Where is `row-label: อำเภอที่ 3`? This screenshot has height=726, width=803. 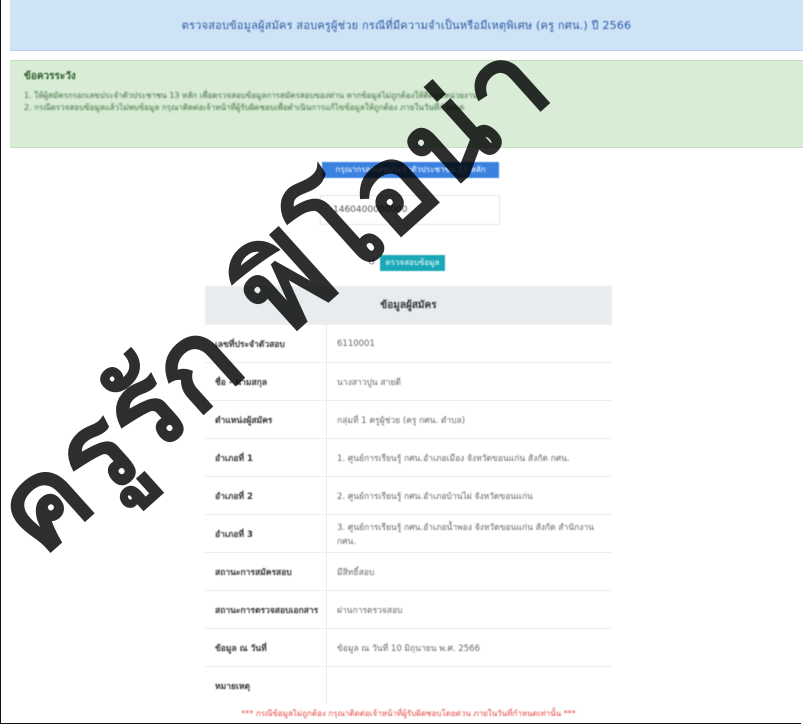 row-label: อำเภอที่ 3 is located at coordinates (266, 533).